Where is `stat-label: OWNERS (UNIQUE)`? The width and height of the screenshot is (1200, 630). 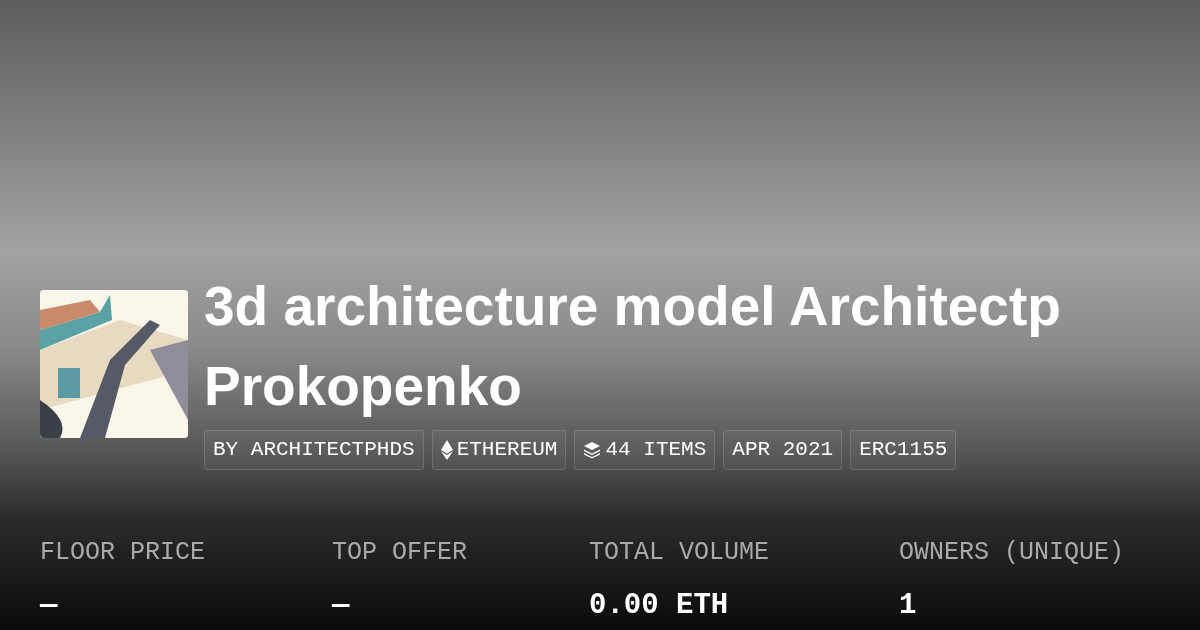
stat-label: OWNERS (UNIQUE) is located at coordinates (1012, 553).